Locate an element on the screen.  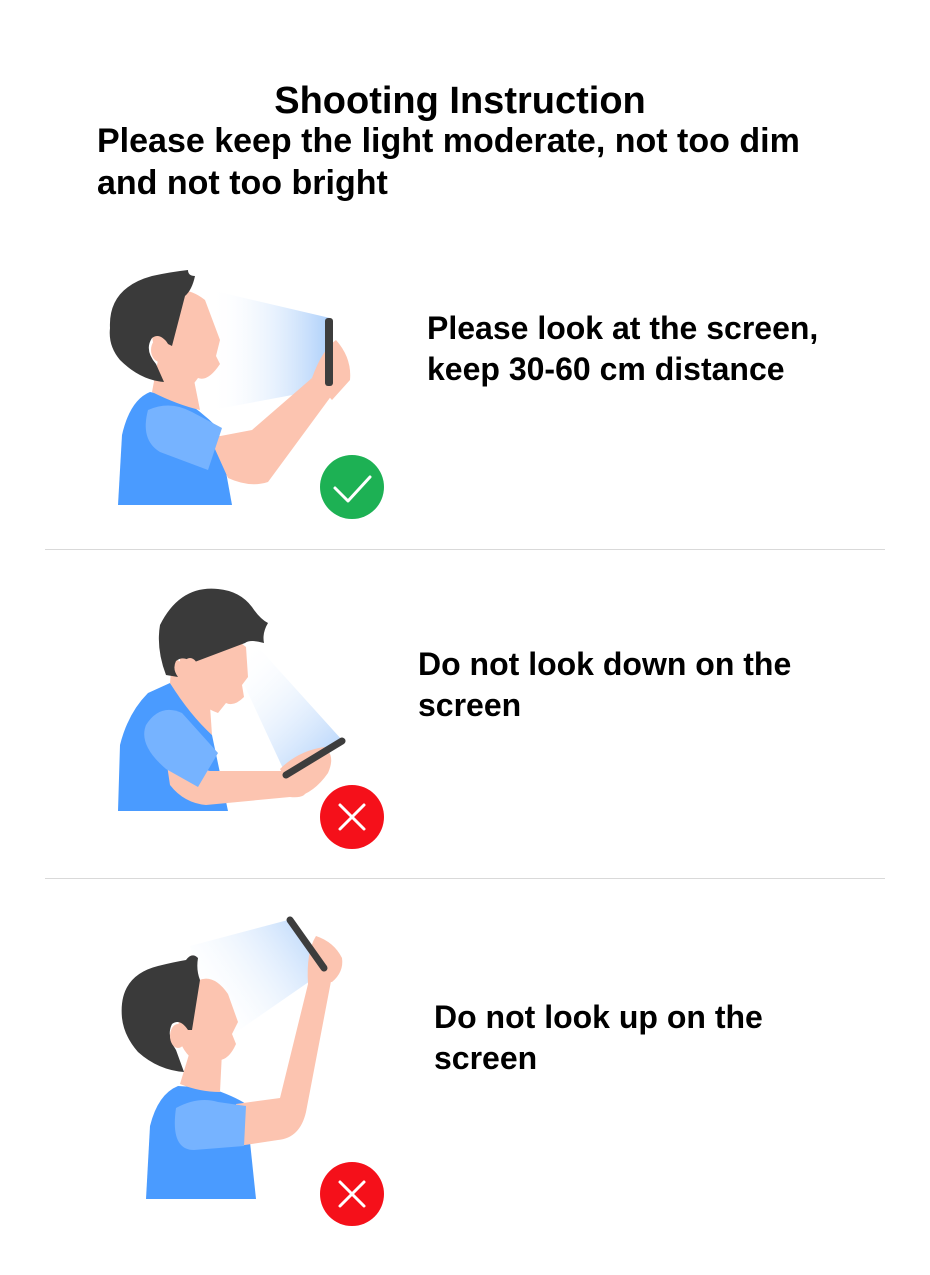
status-correct is located at coordinates (352, 487).